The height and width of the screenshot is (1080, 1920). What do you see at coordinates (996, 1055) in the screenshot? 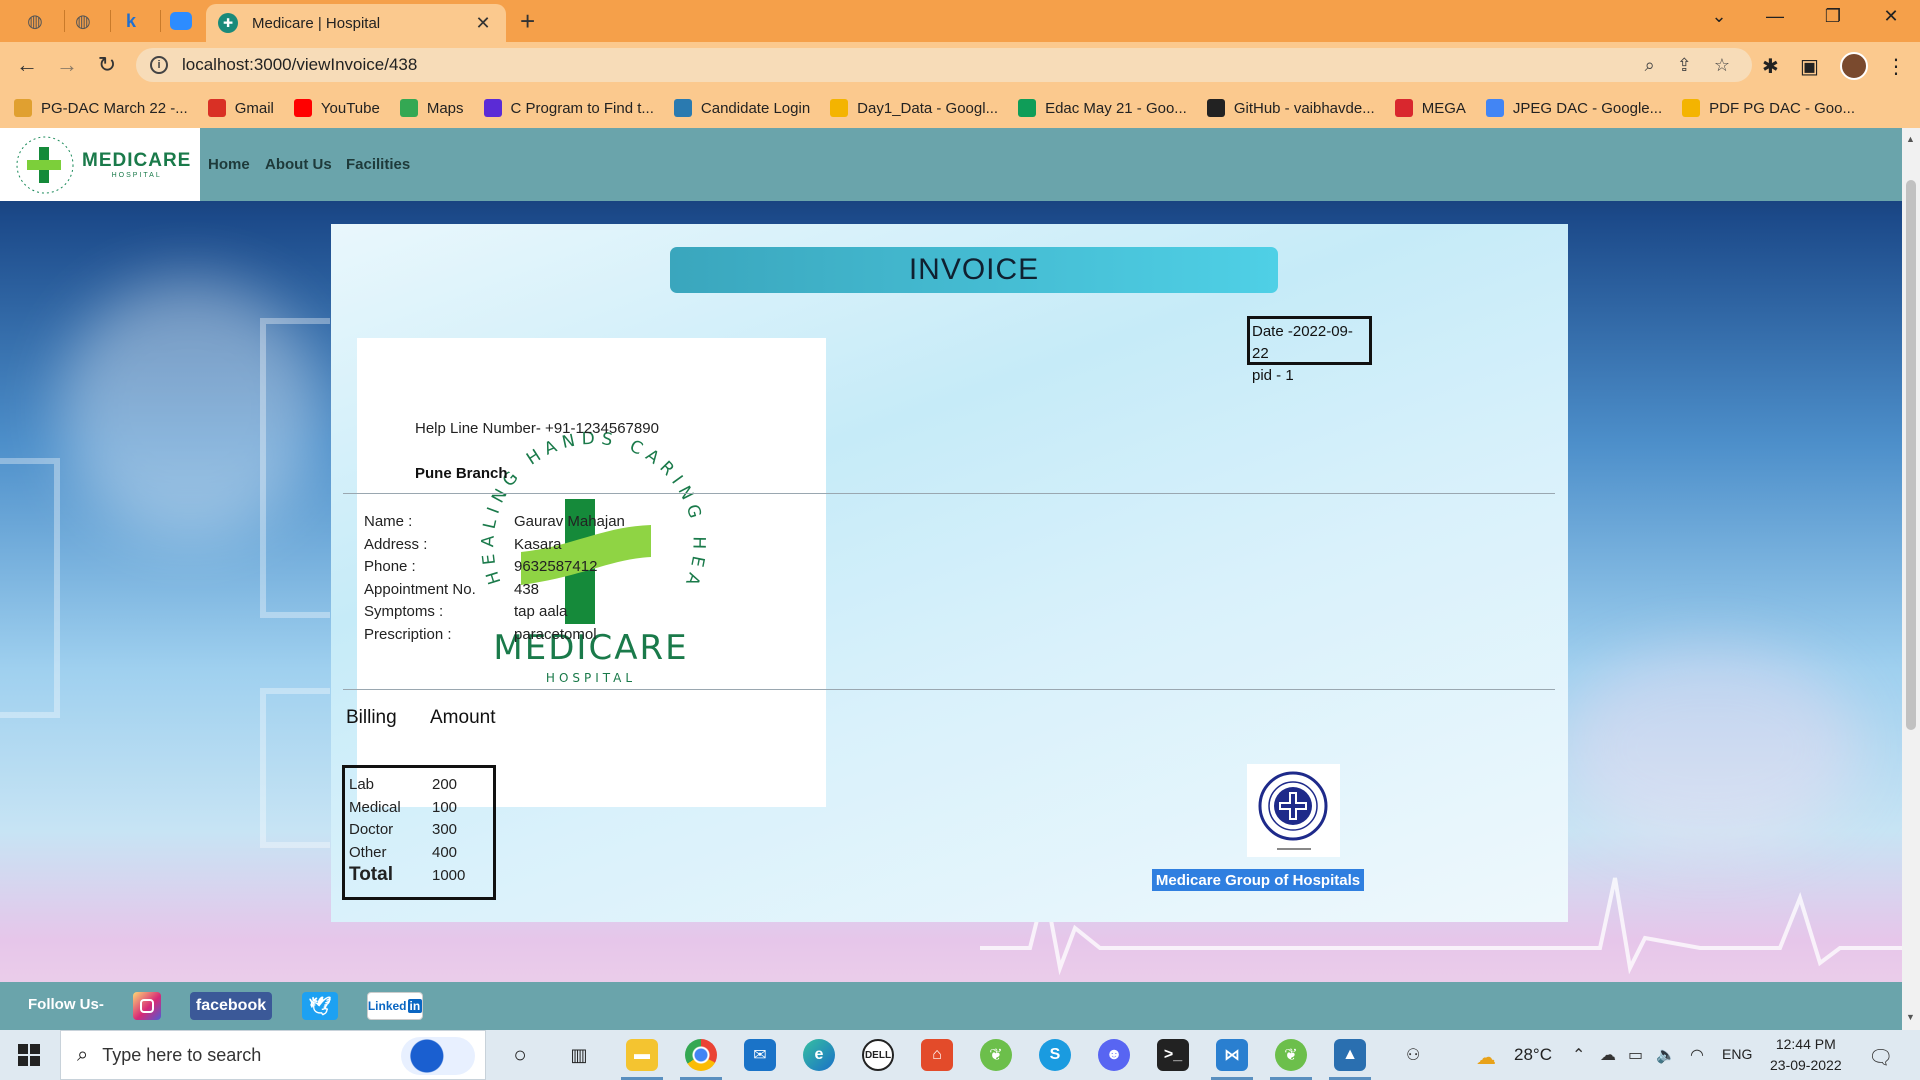
I see `spring-tool-icon: ❦` at bounding box center [996, 1055].